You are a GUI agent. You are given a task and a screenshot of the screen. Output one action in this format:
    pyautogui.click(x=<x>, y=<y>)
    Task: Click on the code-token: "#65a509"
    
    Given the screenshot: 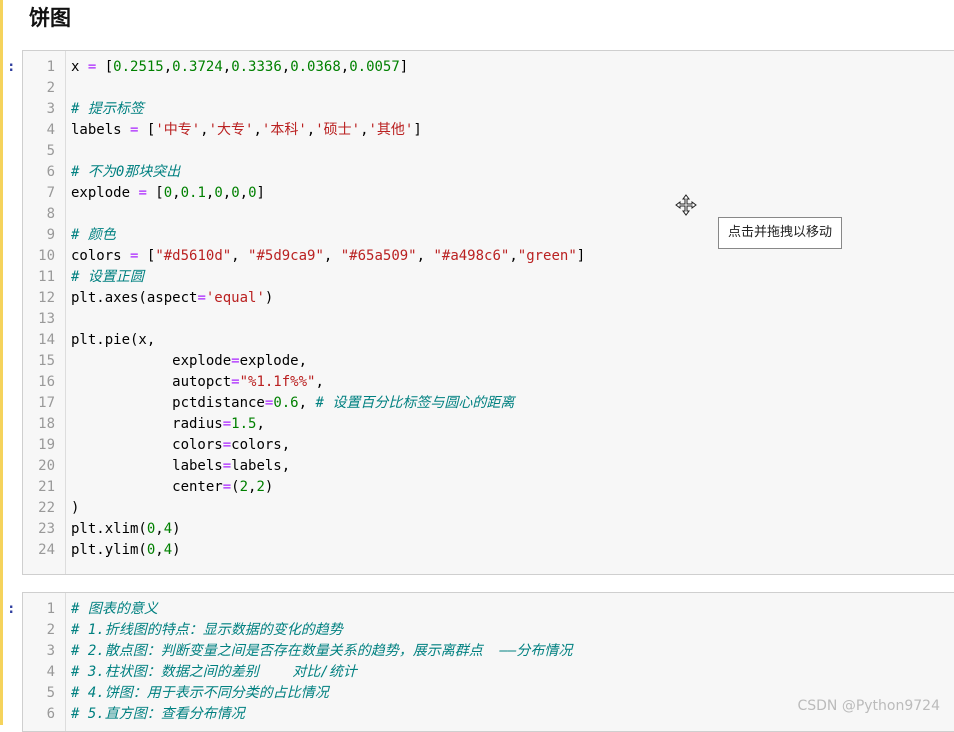 What is the action you would take?
    pyautogui.click(x=378, y=256)
    